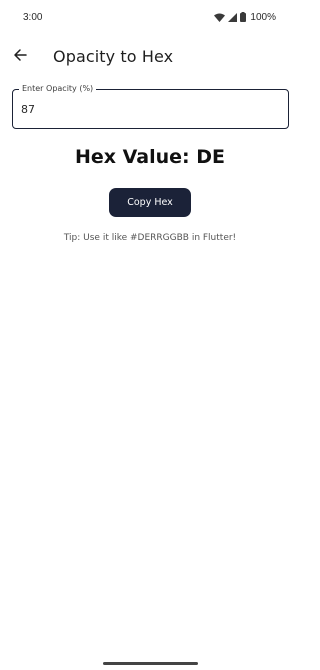  What do you see at coordinates (113, 56) in the screenshot?
I see `page-title: Opacity to Hex` at bounding box center [113, 56].